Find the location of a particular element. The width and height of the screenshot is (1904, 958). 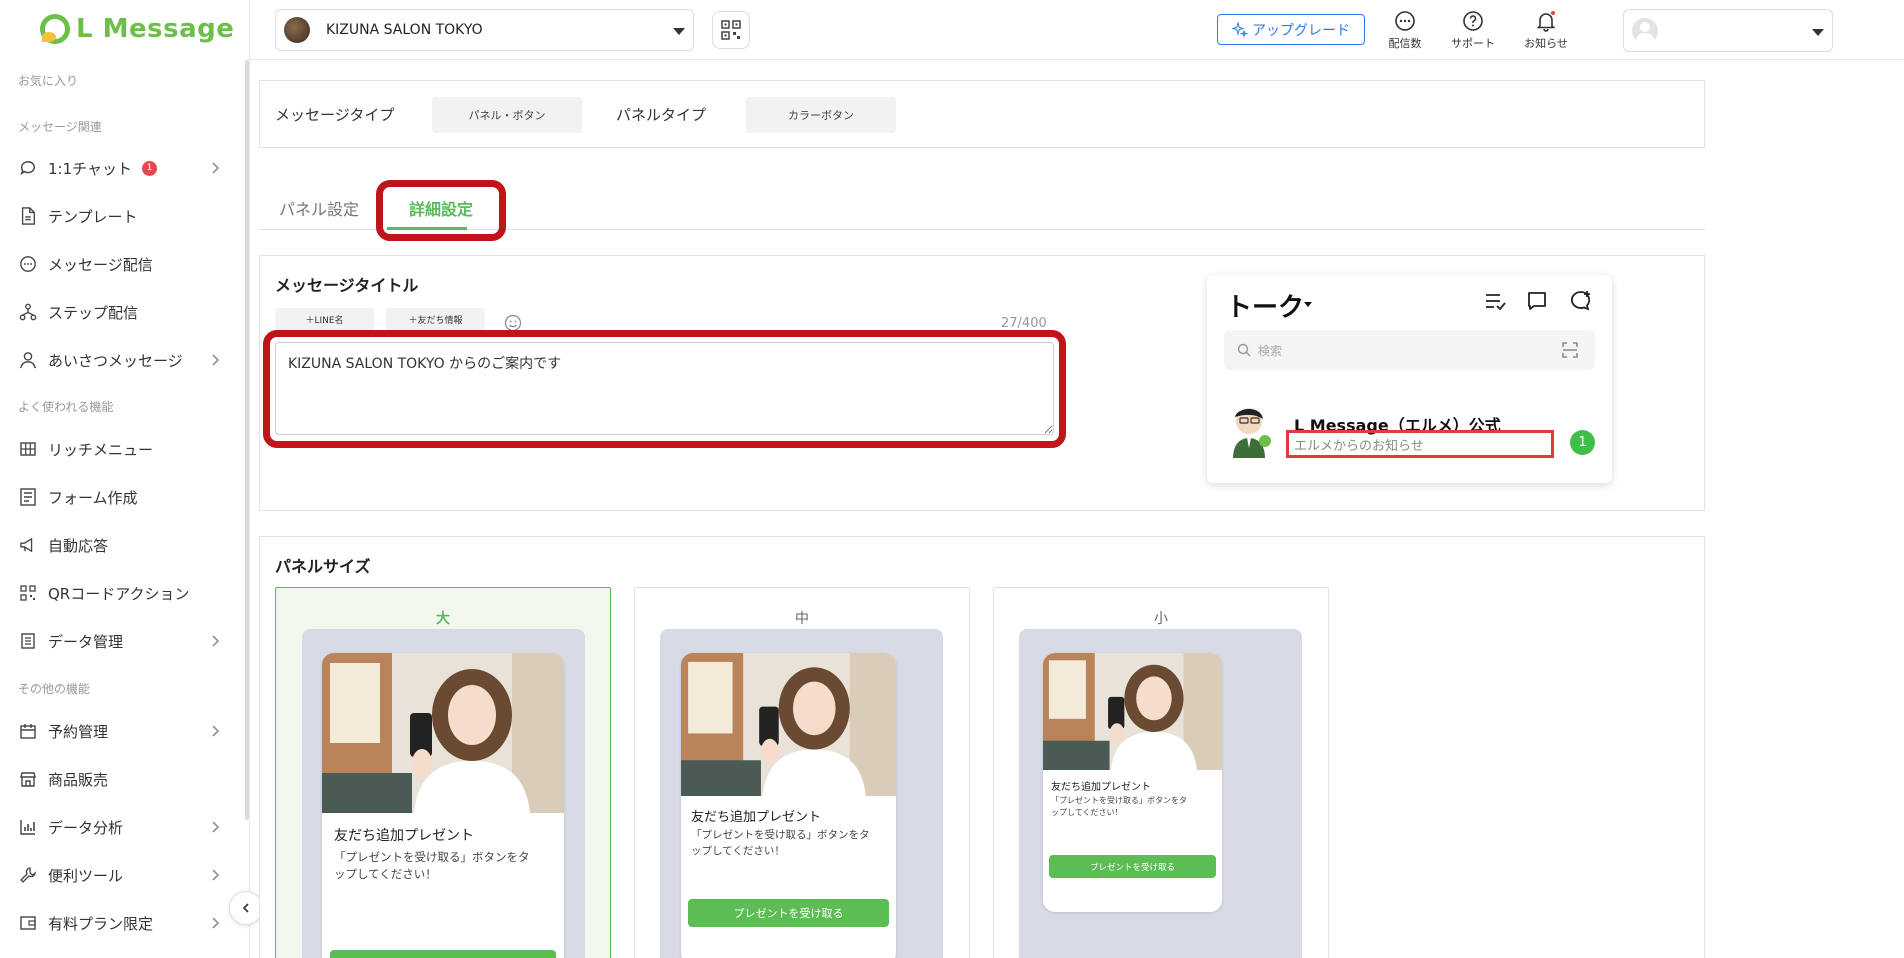

sidebar-item-label: 商品販売 is located at coordinates (78, 779).